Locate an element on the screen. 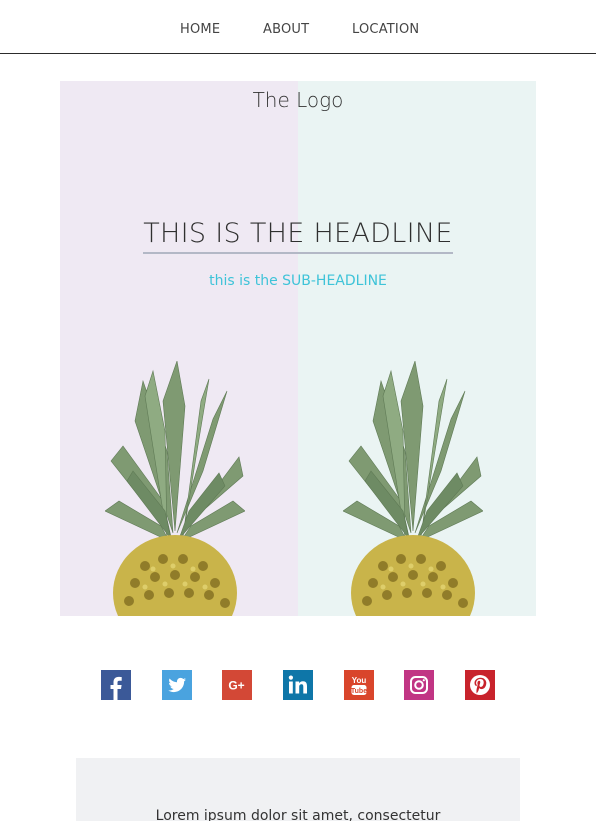 The image size is (596, 821). nav-link-location: LOCATION is located at coordinates (385, 29).